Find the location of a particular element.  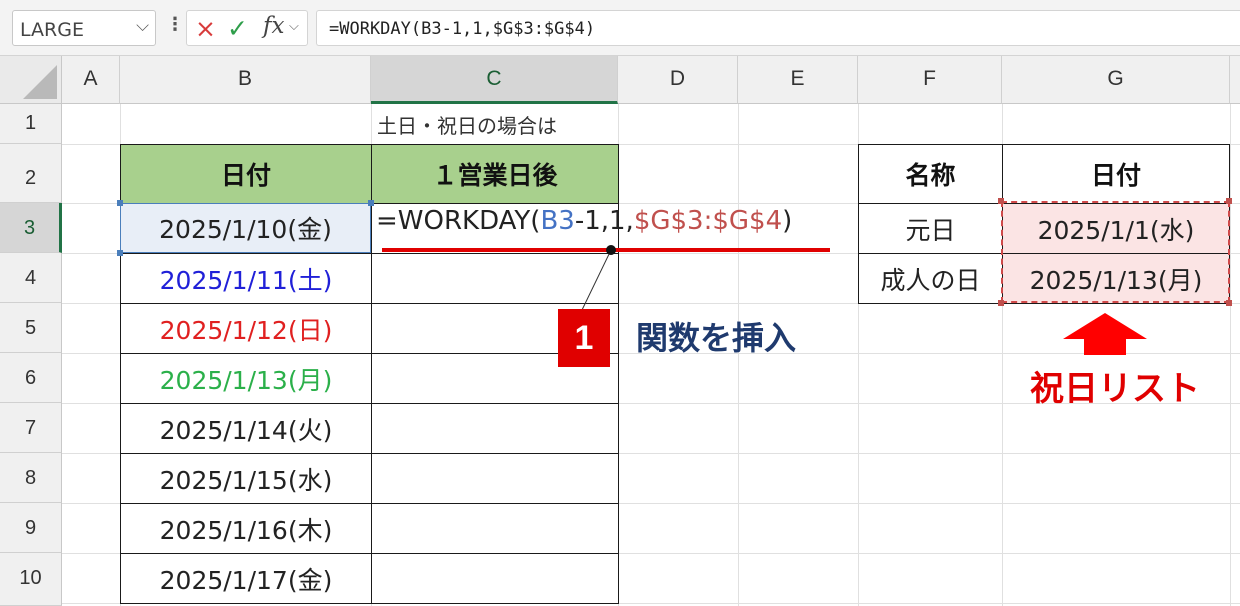

cell-b7: 2025/1/14(火) is located at coordinates (246, 428).